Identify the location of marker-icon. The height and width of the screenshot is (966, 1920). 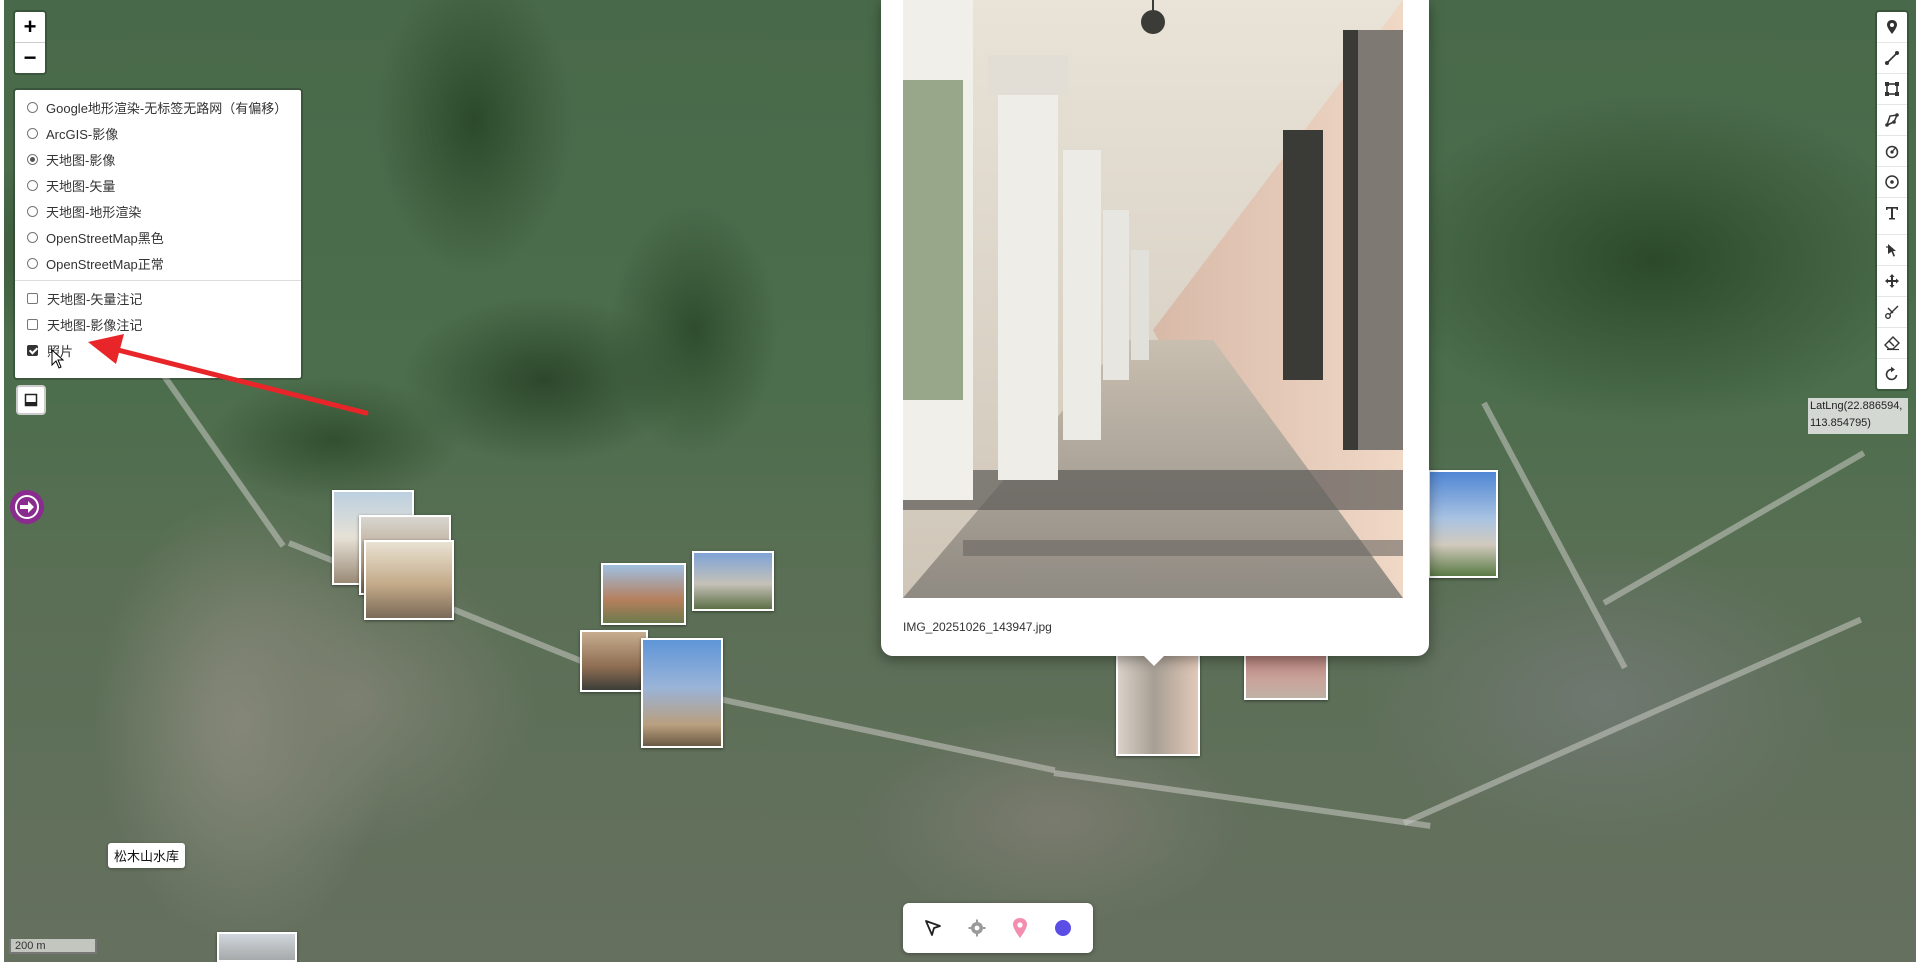
(1892, 27).